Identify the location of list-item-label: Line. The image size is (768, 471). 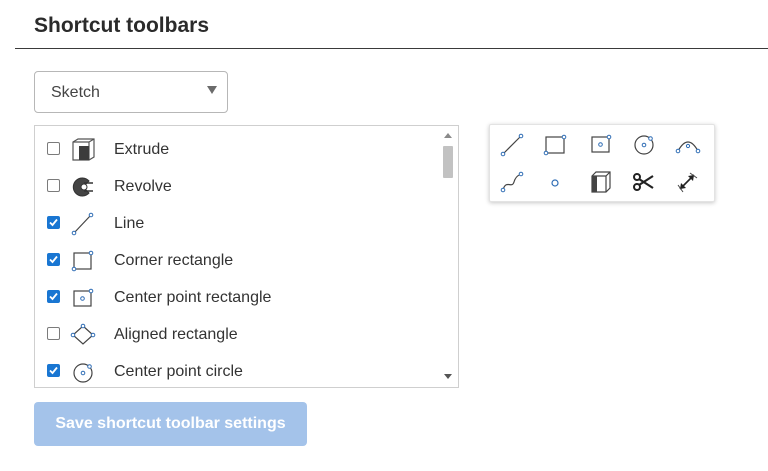
(129, 223).